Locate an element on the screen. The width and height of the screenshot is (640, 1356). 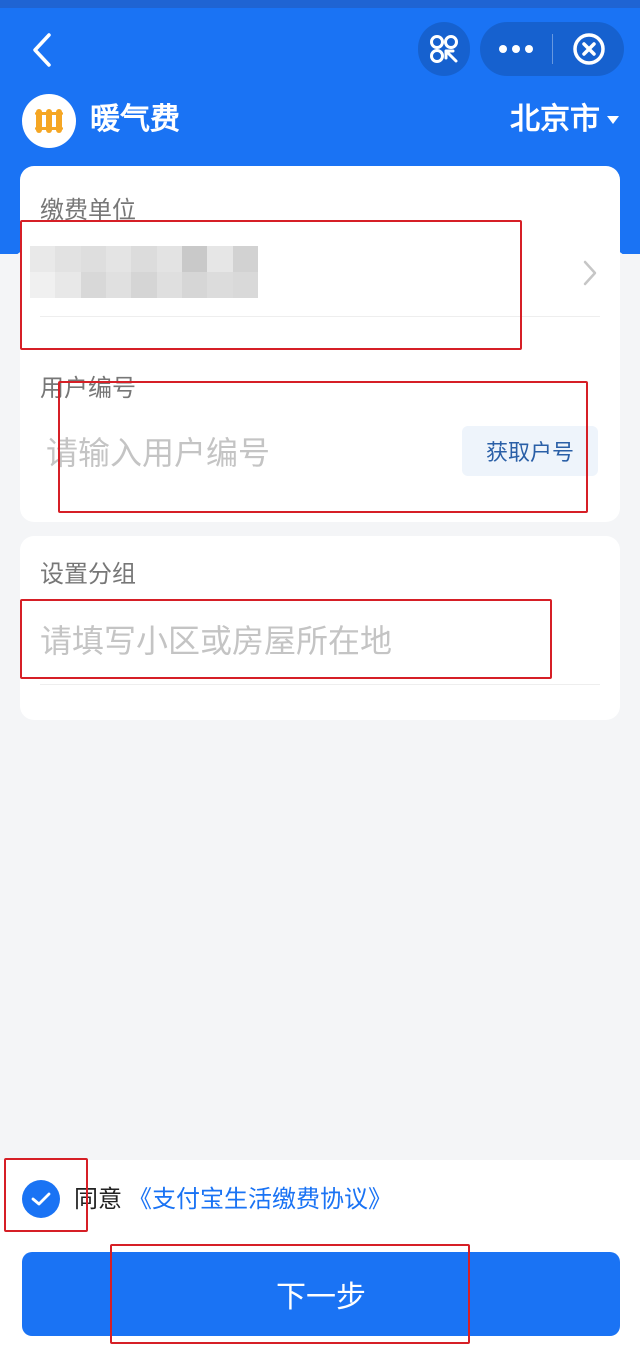
close-button is located at coordinates (588, 49).